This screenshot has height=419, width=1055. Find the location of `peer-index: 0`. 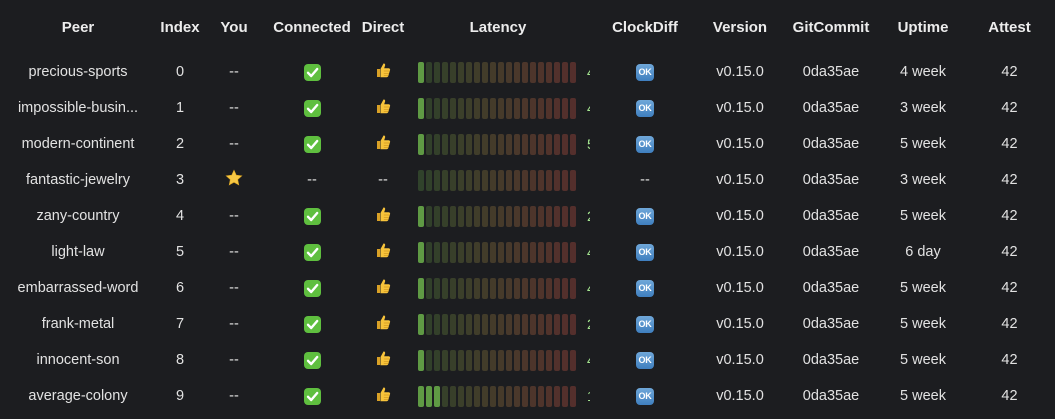

peer-index: 0 is located at coordinates (180, 72).